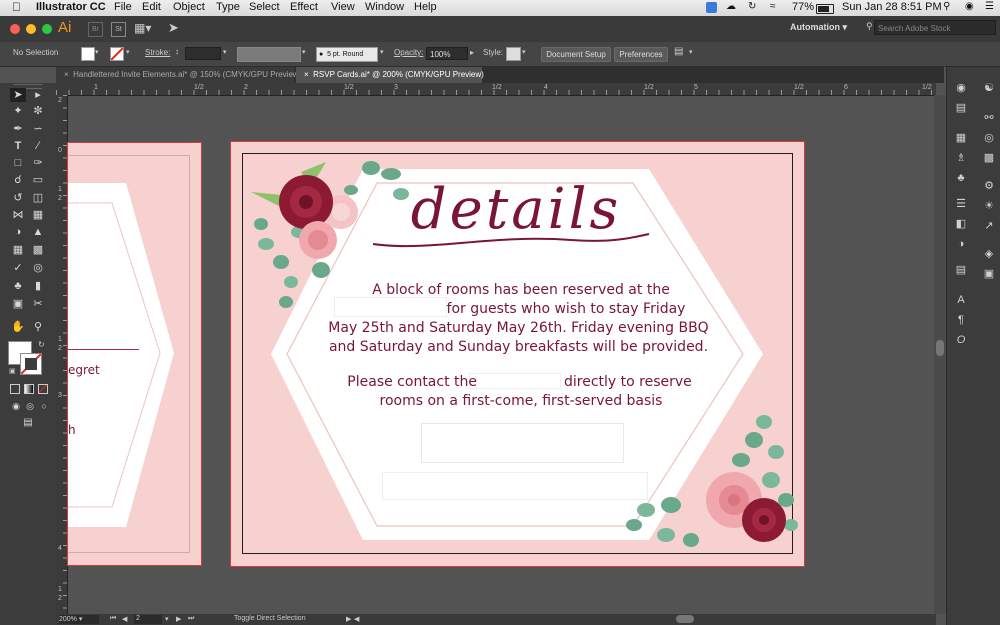 This screenshot has height=625, width=1000. I want to click on status-tool-hint: Toggle Direct Selection, so click(270, 618).